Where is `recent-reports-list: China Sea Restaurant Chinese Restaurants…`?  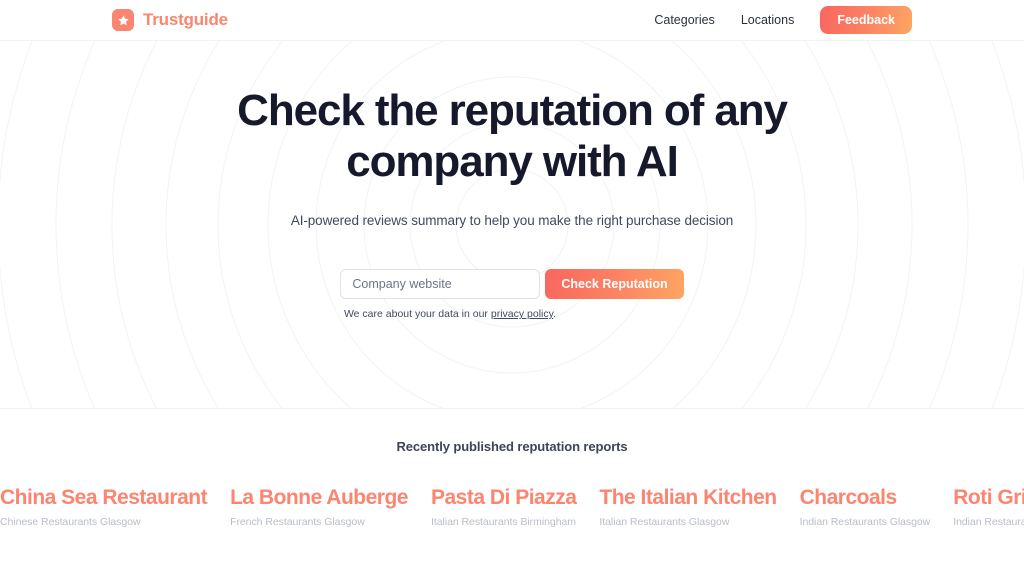 recent-reports-list: China Sea Restaurant Chinese Restaurants… is located at coordinates (512, 506).